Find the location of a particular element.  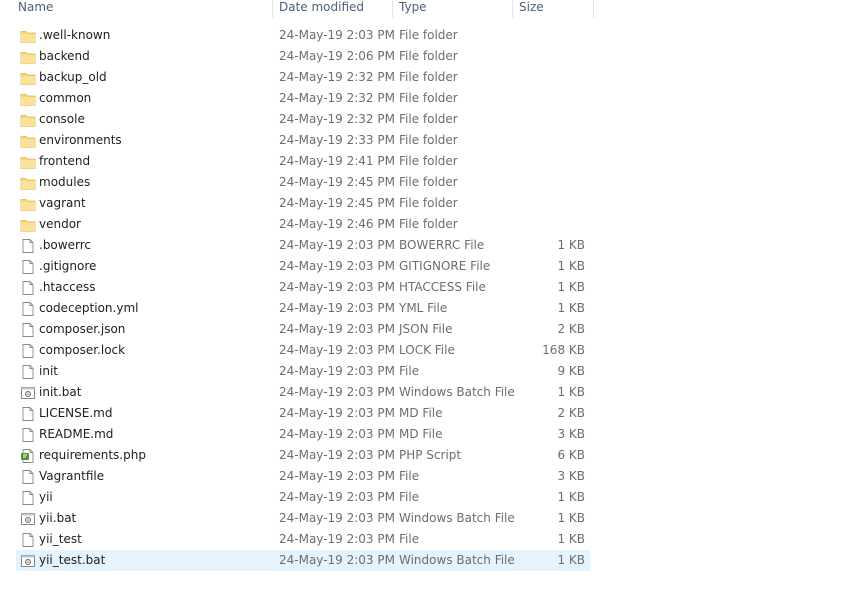

file-name: README.md is located at coordinates (76, 434).